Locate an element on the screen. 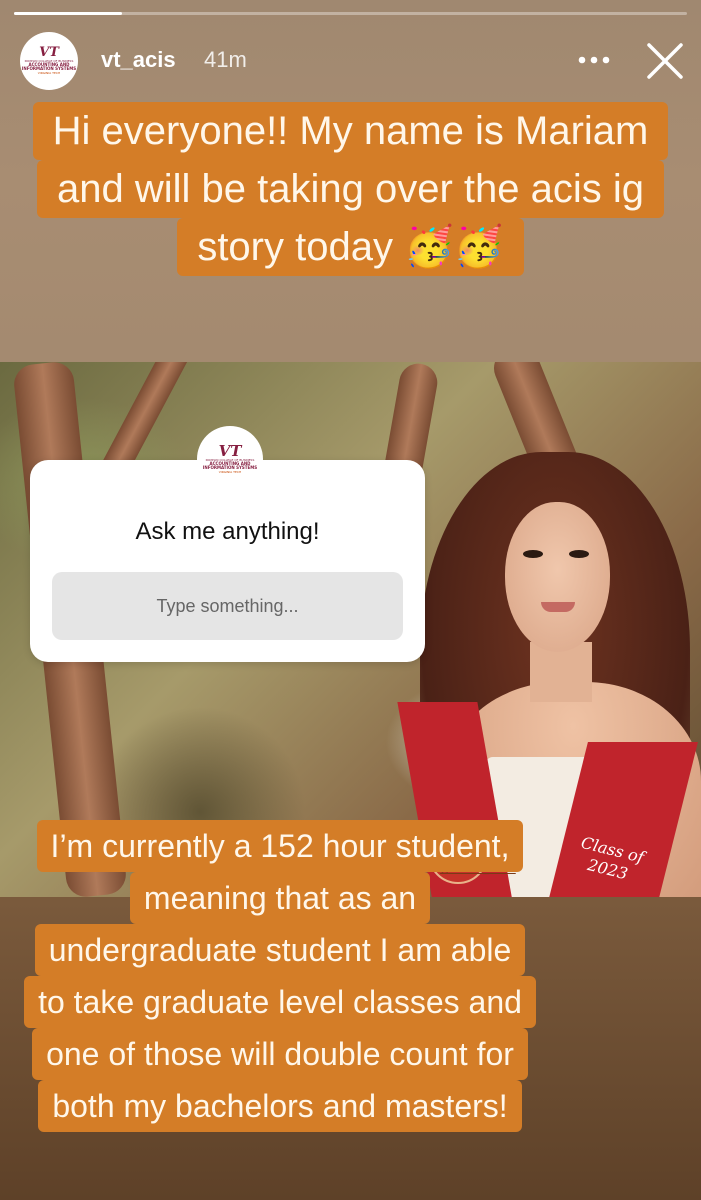 The image size is (701, 1200). more-options-button is located at coordinates (594, 60).